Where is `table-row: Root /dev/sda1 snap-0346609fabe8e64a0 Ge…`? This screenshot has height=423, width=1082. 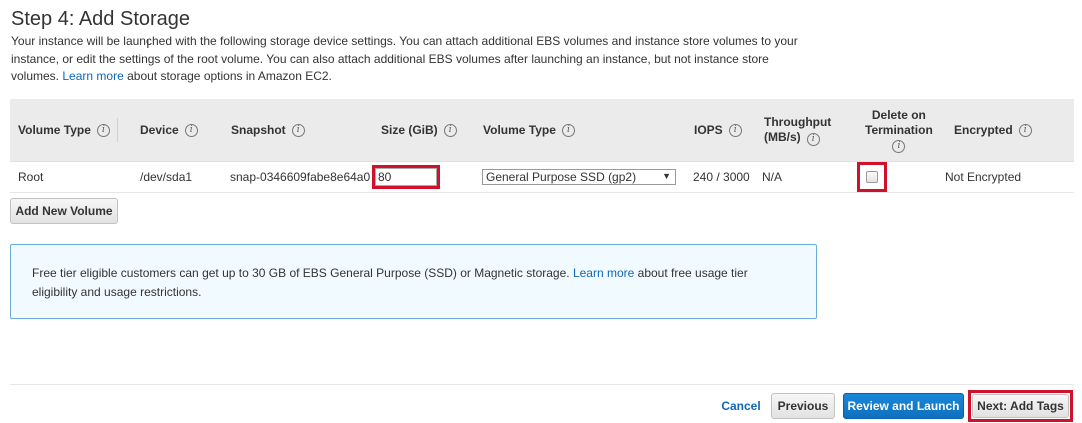 table-row: Root /dev/sda1 snap-0346609fabe8e64a0 Ge… is located at coordinates (542, 177).